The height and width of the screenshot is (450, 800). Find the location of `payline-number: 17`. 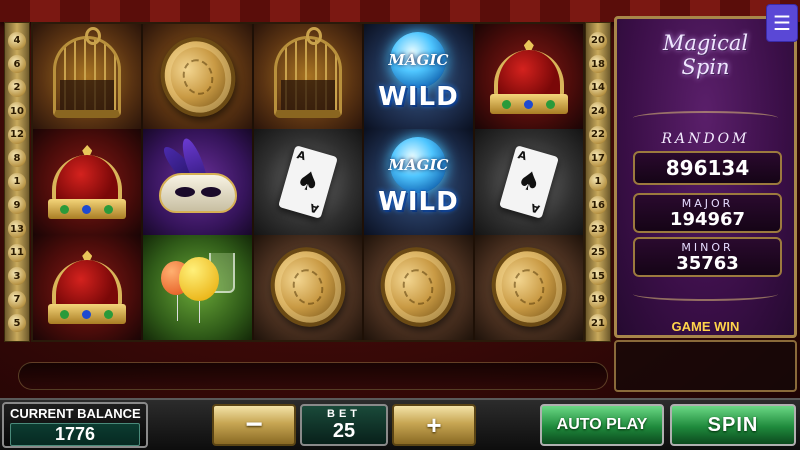

payline-number: 17 is located at coordinates (598, 158).